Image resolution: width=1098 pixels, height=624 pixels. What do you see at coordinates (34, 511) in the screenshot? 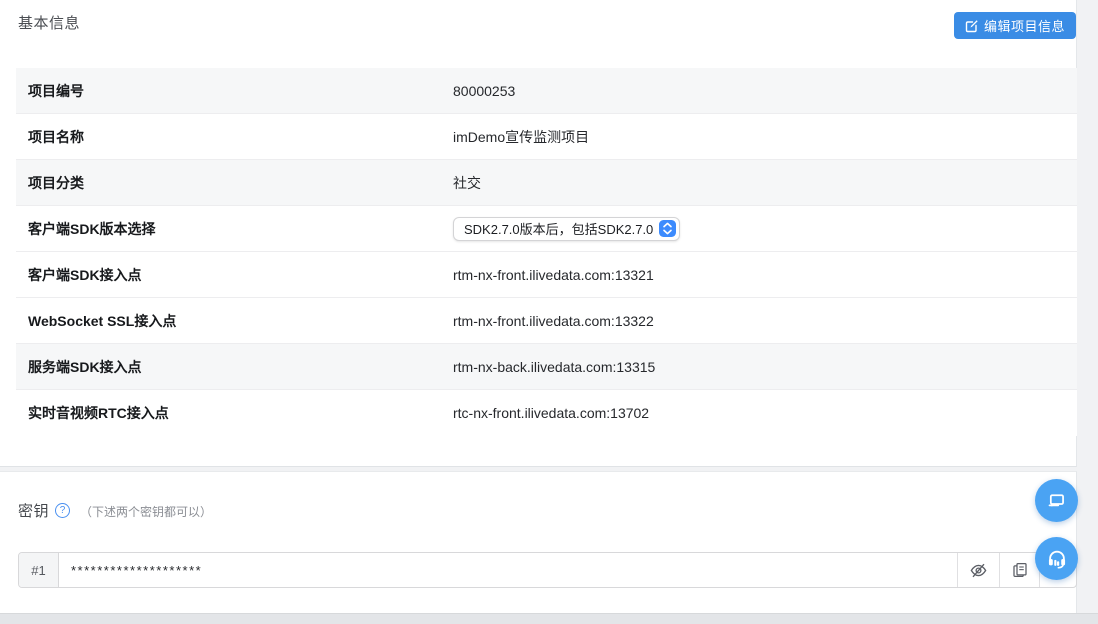
I see `secret-title: 密钥` at bounding box center [34, 511].